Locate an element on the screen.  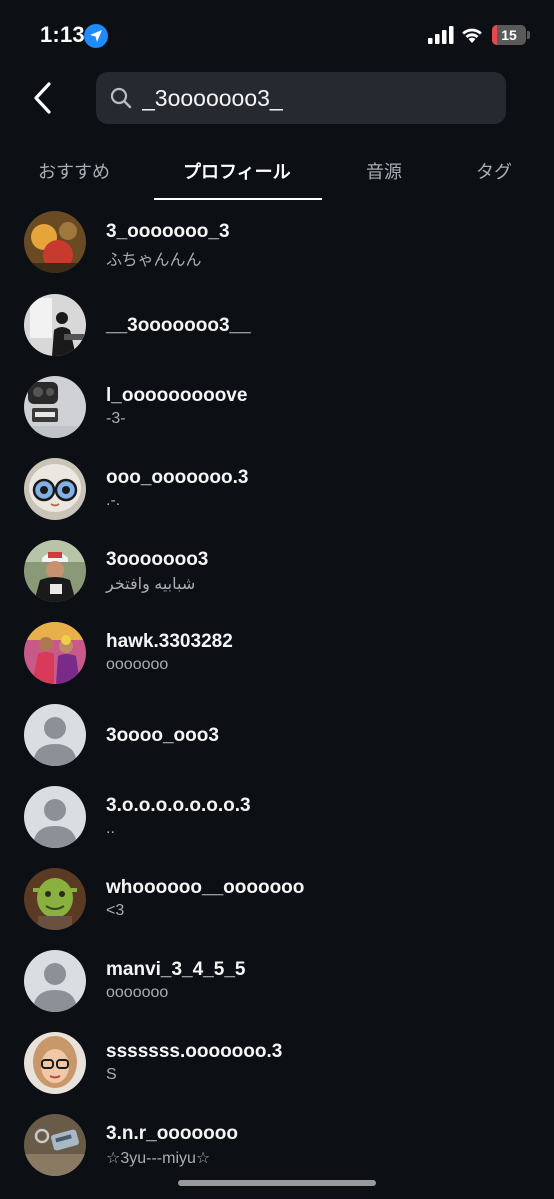
search-input is located at coordinates (317, 98).